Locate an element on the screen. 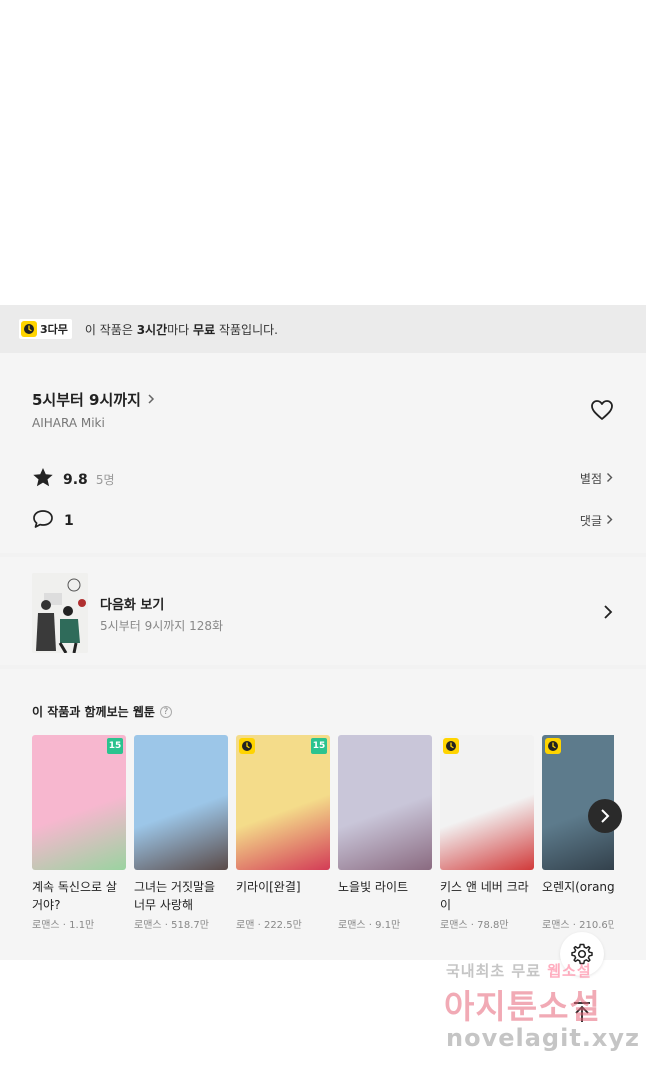 Image resolution: width=646 pixels, height=1076 pixels. recommendation-views: 518.7만 is located at coordinates (190, 925).